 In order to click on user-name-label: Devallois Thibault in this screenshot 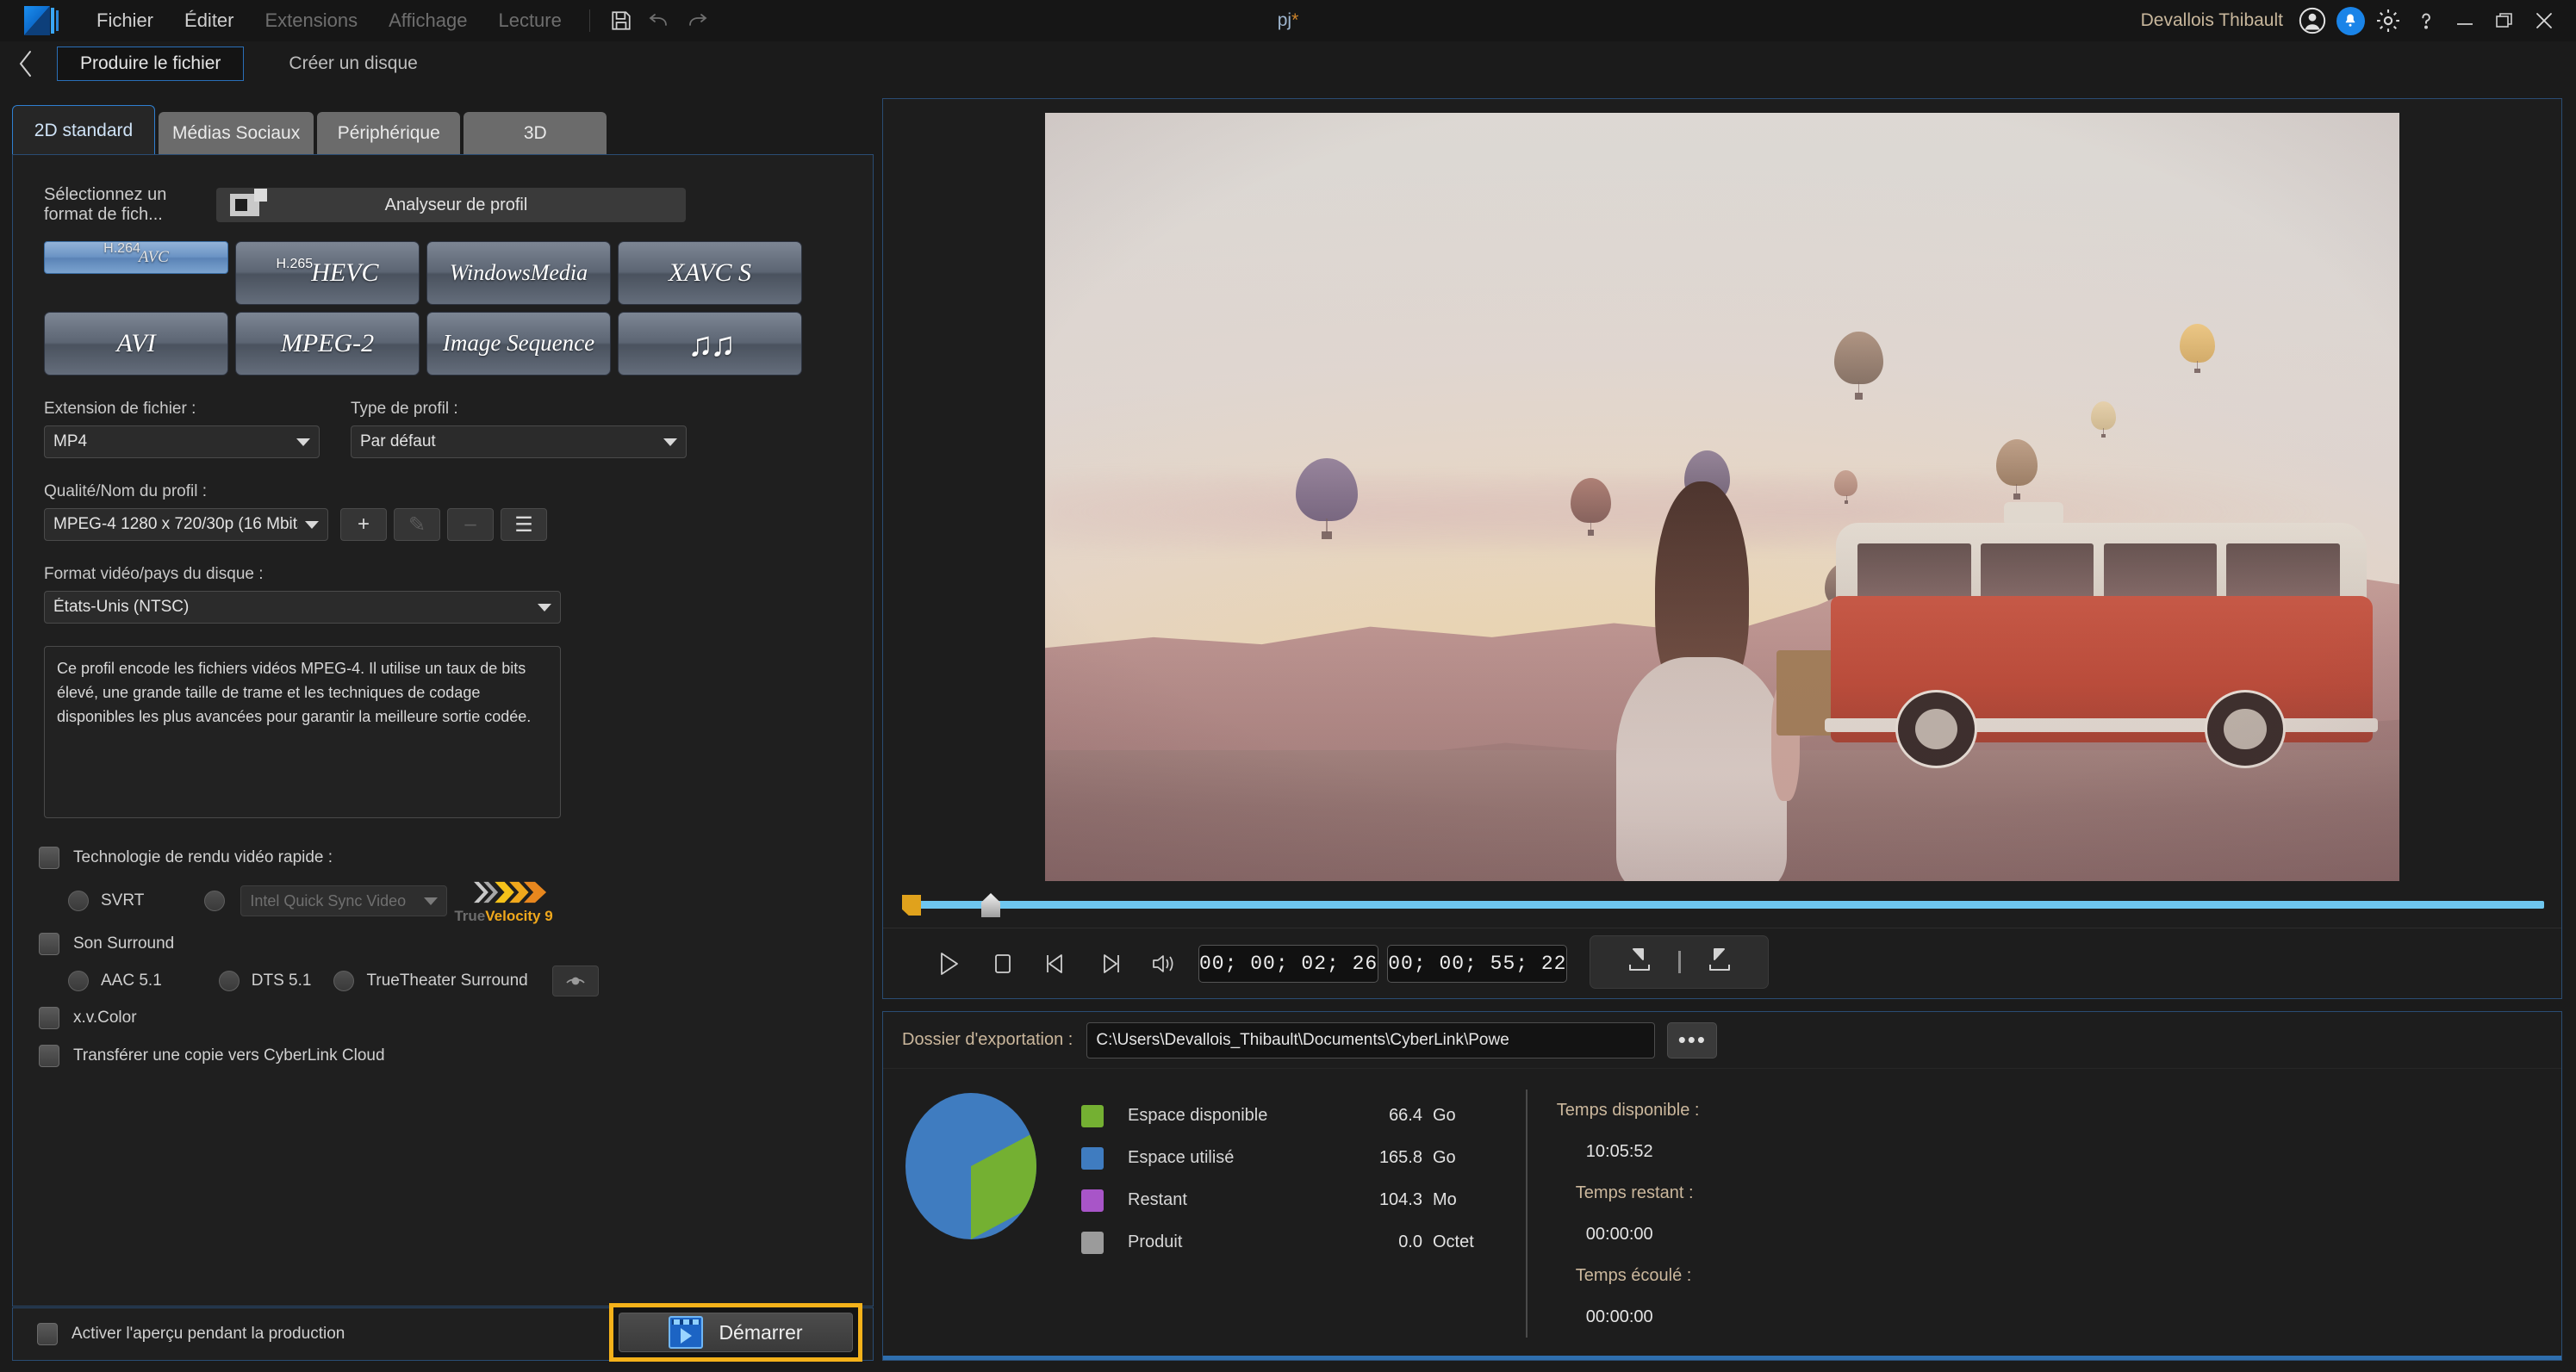, I will do `click(2212, 20)`.